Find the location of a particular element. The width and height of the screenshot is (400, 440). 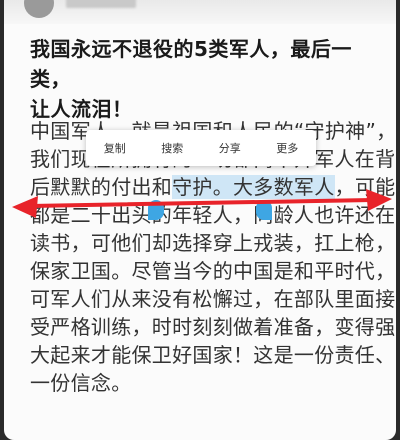

arrow-line is located at coordinates (201, 203).